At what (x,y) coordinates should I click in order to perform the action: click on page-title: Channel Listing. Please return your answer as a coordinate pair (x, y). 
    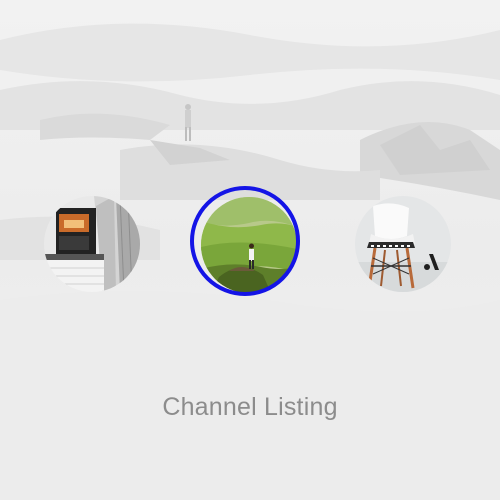
    Looking at the image, I should click on (250, 407).